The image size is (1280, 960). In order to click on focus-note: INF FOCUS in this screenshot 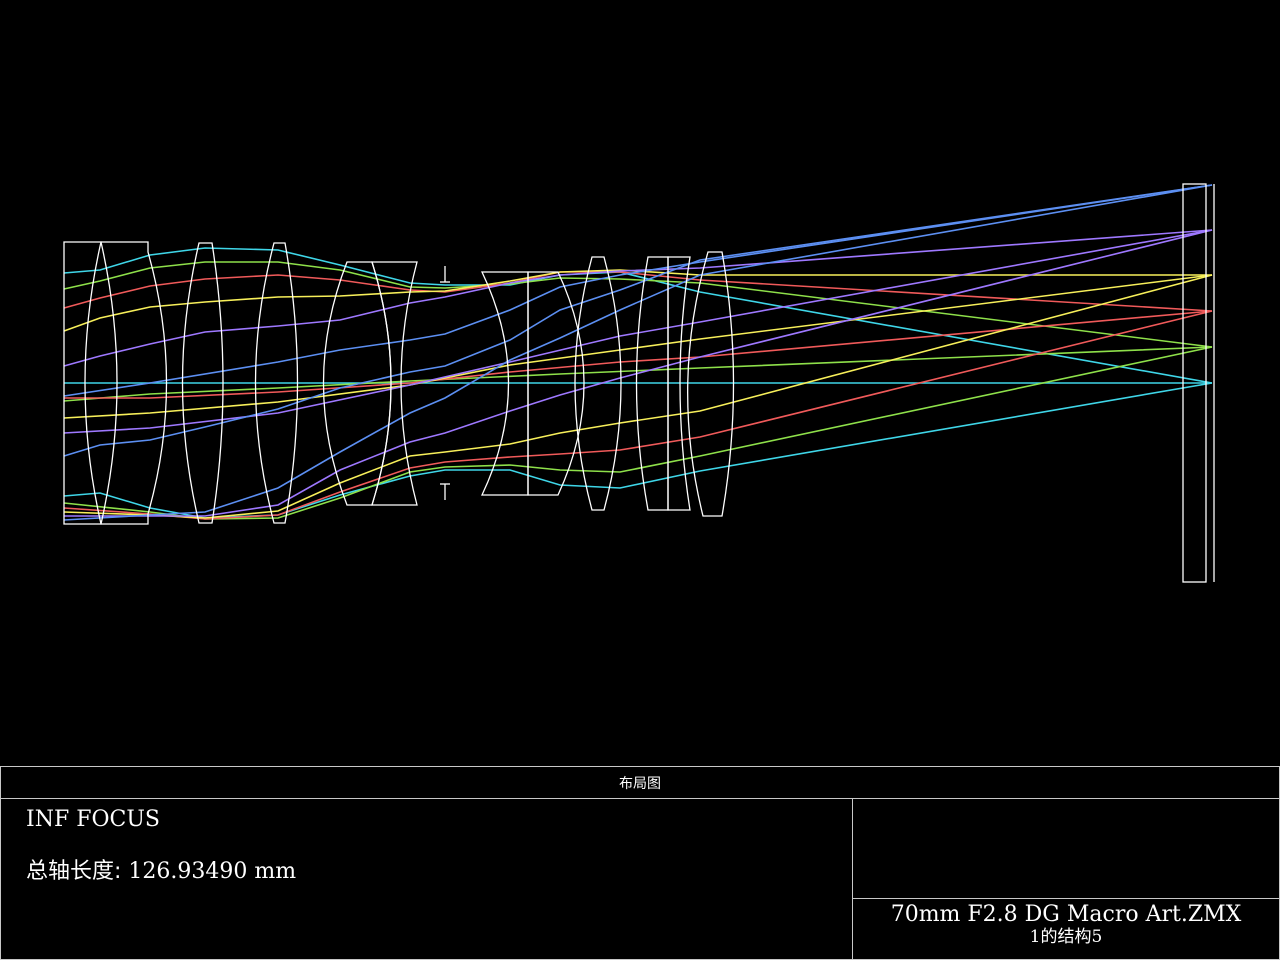, I will do `click(93, 819)`.